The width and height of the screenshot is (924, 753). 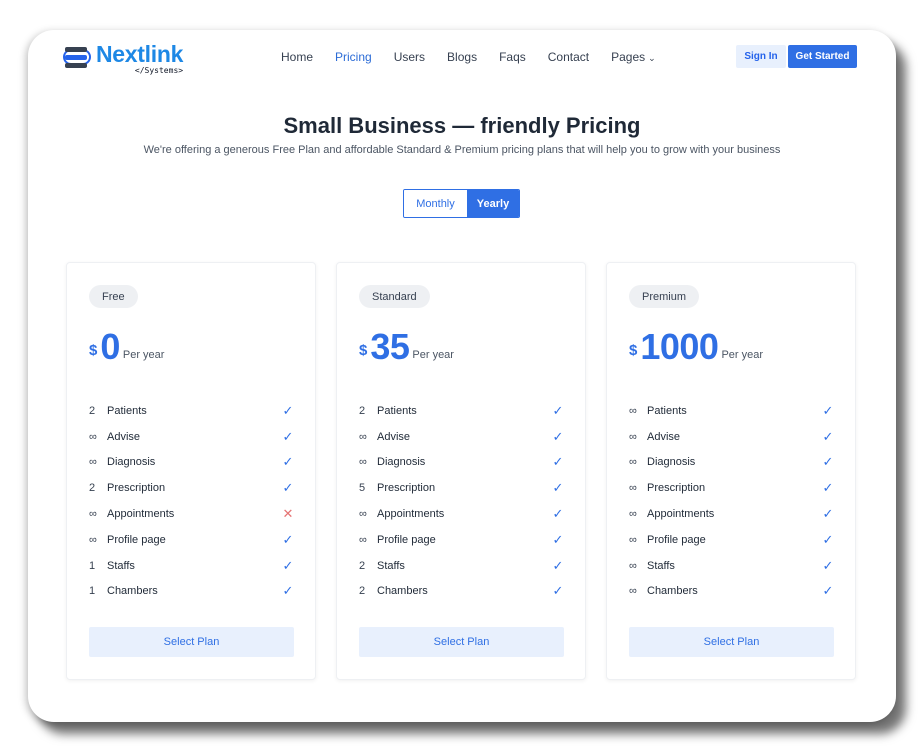 I want to click on feature-row: ∞ Chambers ✓, so click(x=732, y=592).